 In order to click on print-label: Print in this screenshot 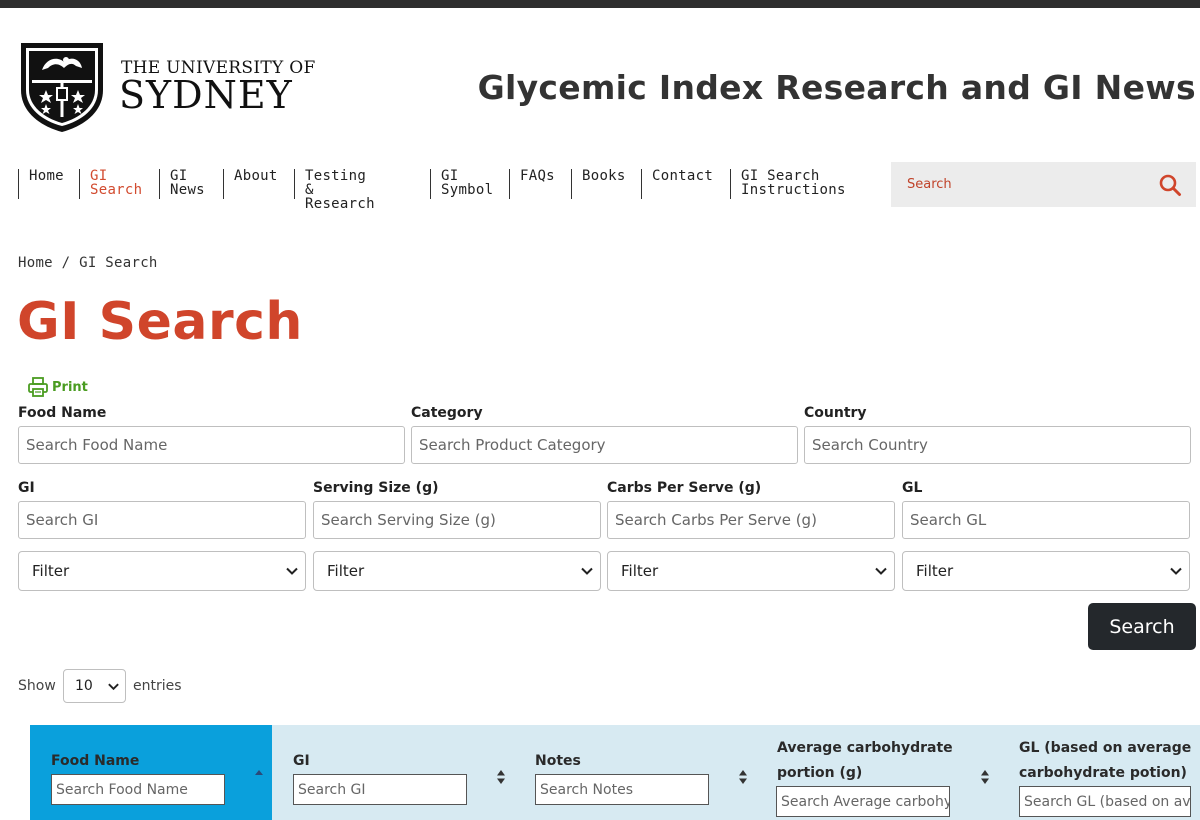, I will do `click(70, 387)`.